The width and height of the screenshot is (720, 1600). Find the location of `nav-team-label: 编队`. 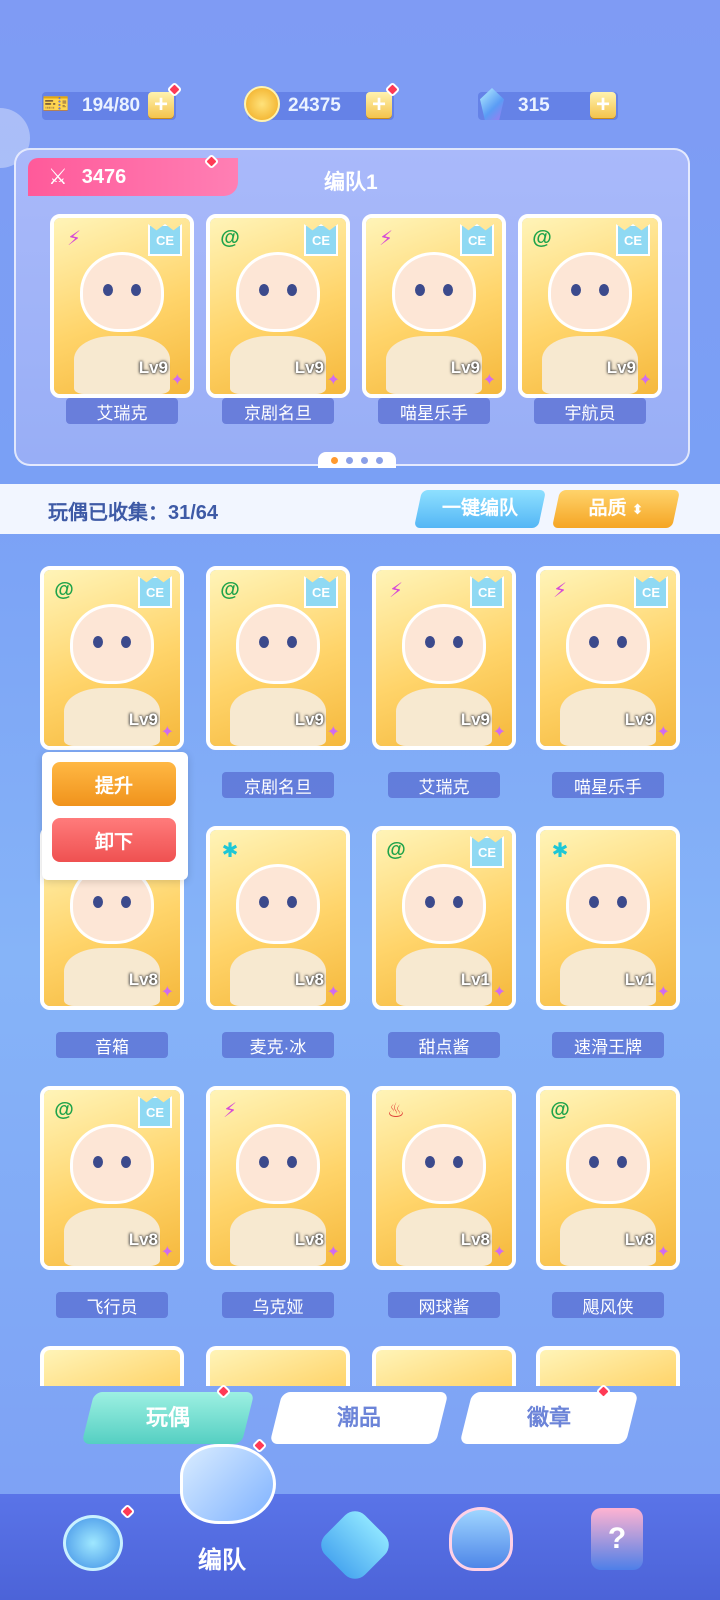

nav-team-label: 编队 is located at coordinates (222, 1560).